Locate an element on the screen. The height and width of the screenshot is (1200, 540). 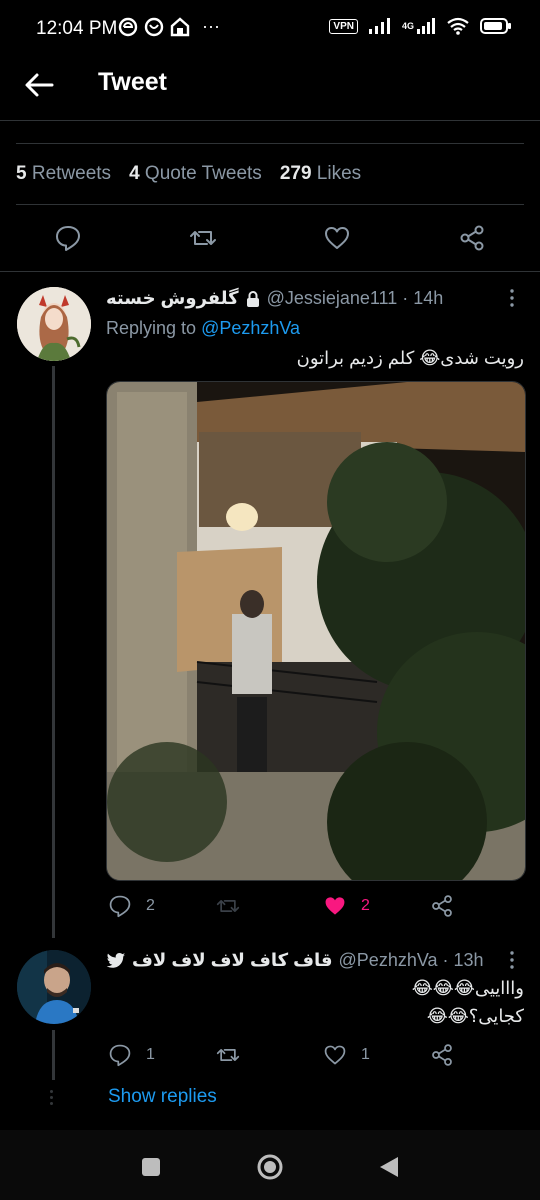
likes-count: 279 is located at coordinates (295, 173).